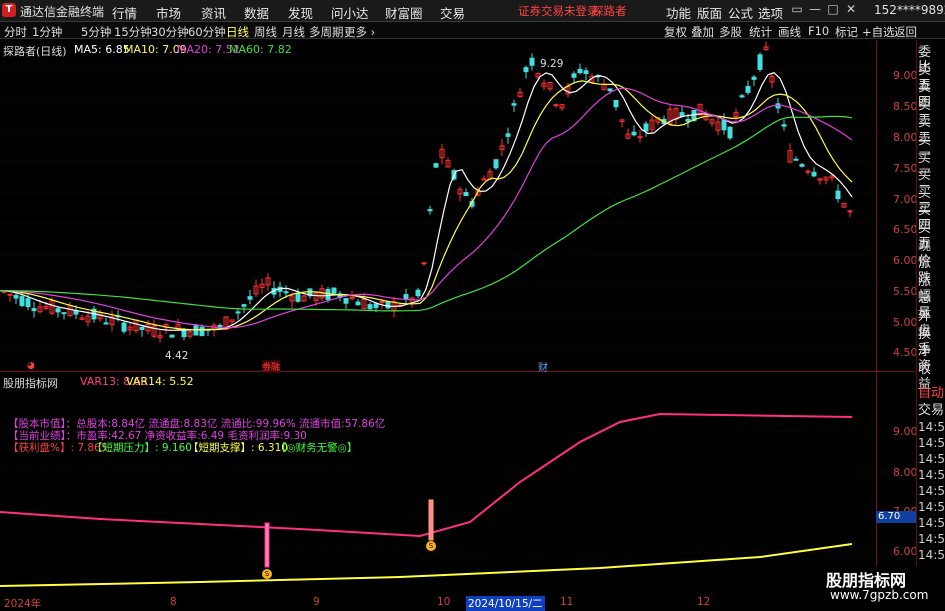  What do you see at coordinates (142, 448) in the screenshot?
I see `info-resistance: 【短期压力】: 9.160` at bounding box center [142, 448].